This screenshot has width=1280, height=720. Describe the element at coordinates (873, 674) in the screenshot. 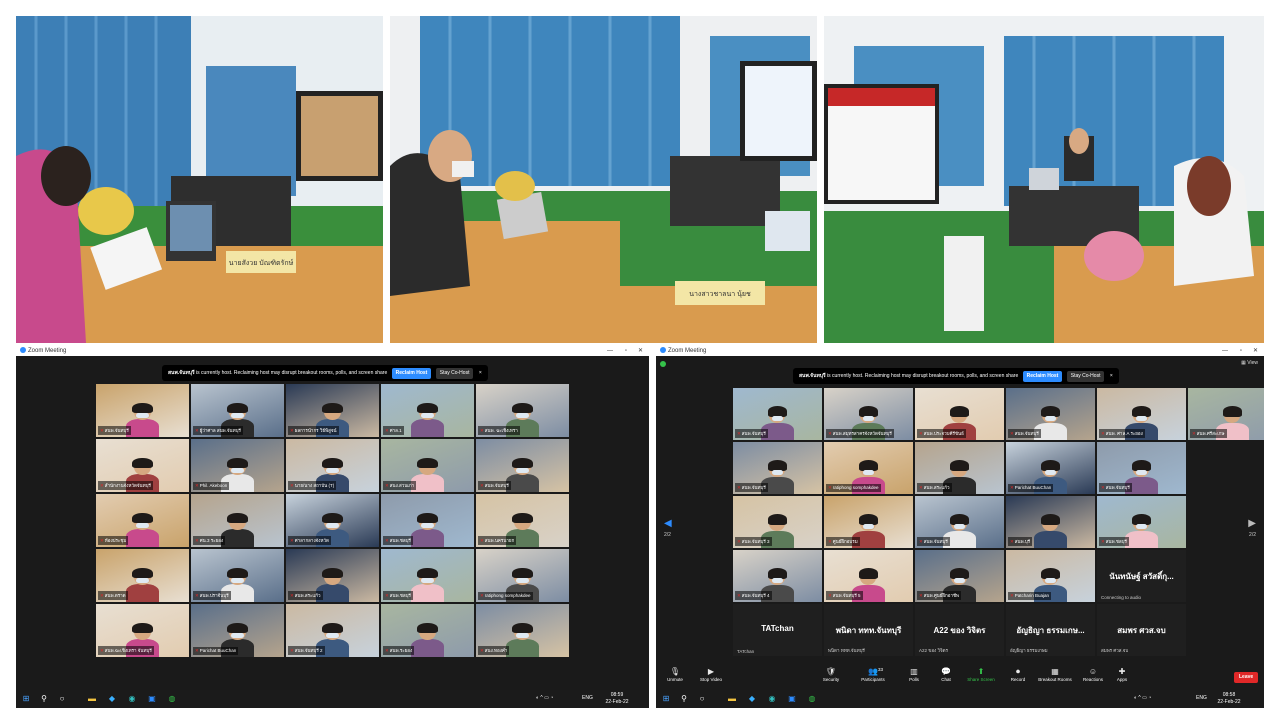

I see `toolbar-participants-button: 👥 Participants 33` at that location.